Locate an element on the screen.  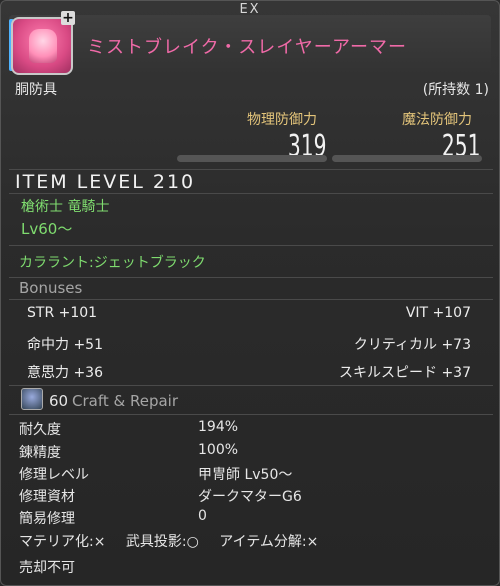
materia-flag: マテリア化:× is located at coordinates (62, 542).